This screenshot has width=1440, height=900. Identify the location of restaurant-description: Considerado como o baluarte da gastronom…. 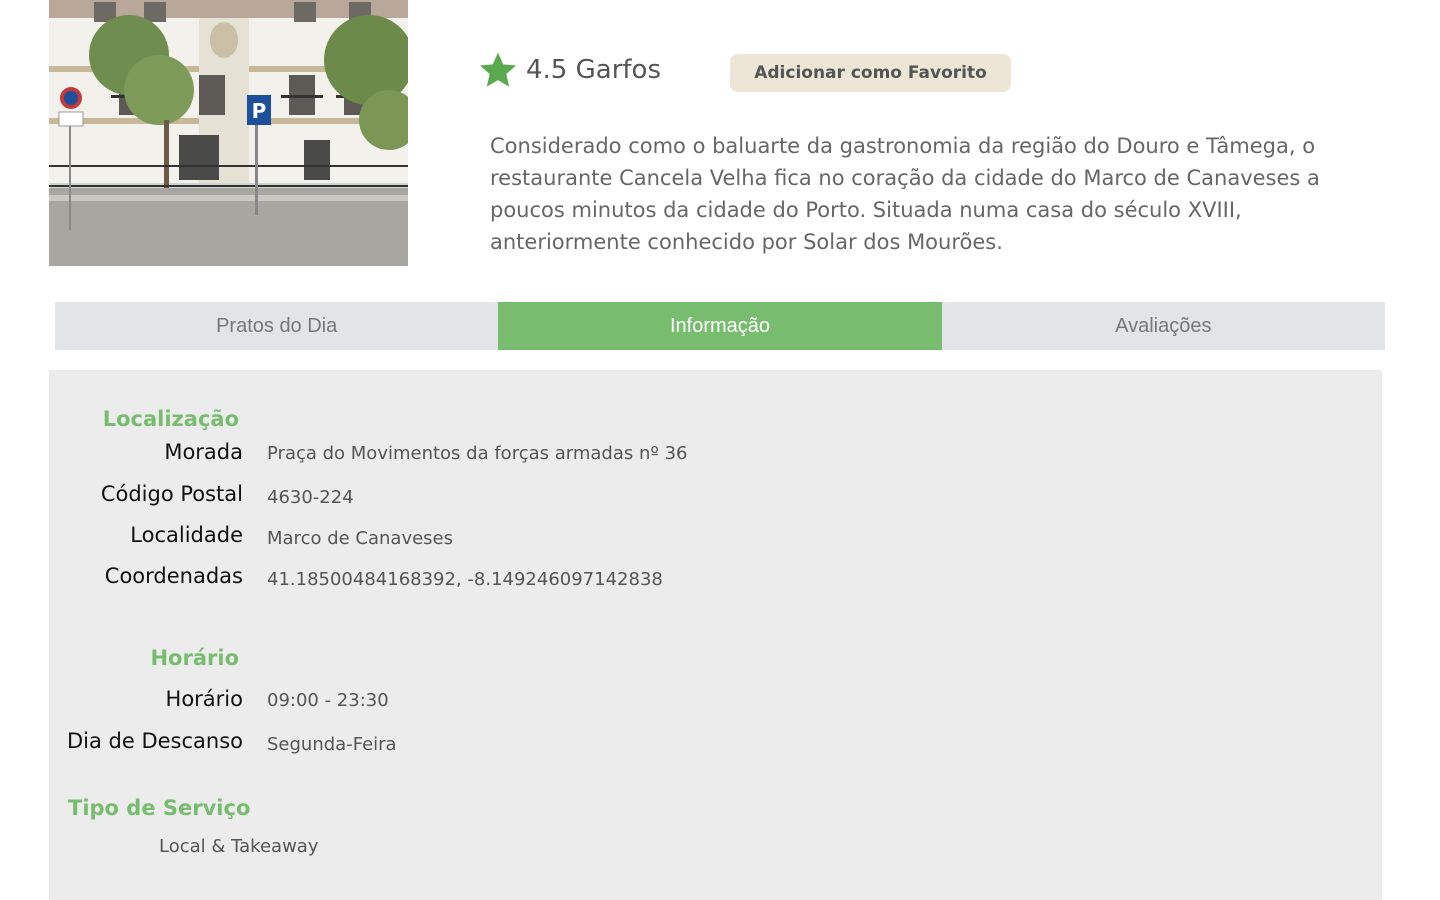
(905, 194).